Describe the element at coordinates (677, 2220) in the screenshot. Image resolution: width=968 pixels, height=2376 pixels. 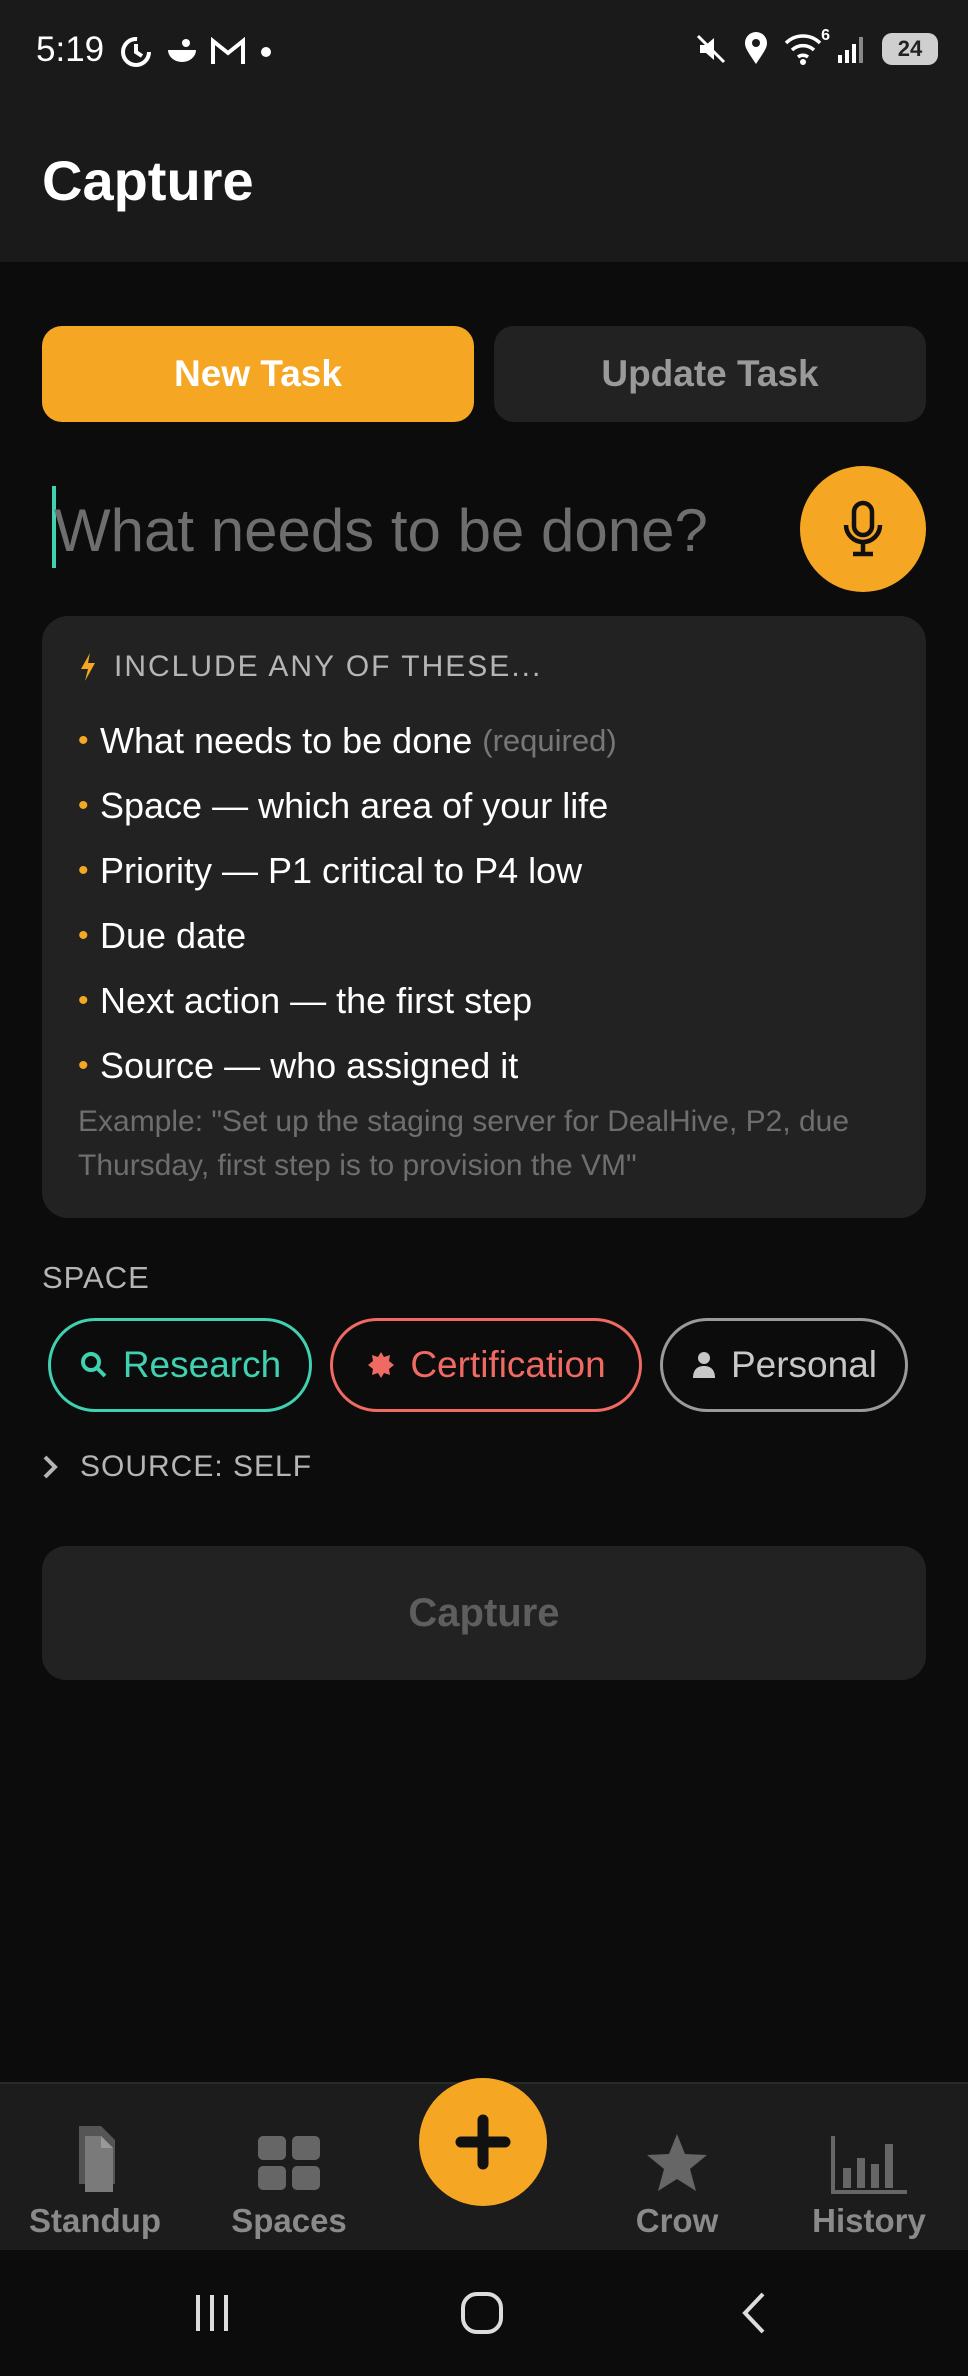
I see `nav-label: Crow` at that location.